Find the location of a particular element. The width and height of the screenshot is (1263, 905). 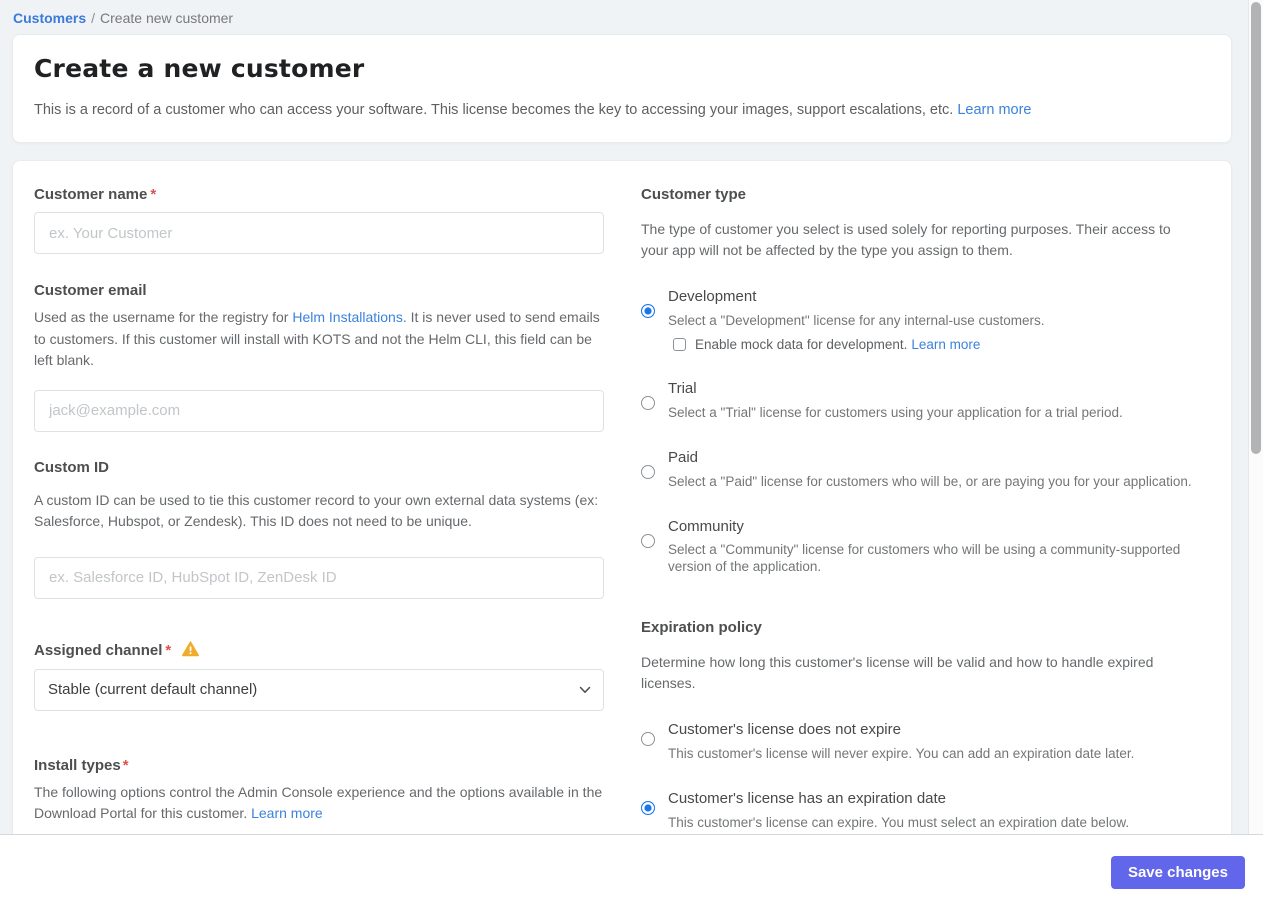

customer-name-label: Customer name * is located at coordinates (319, 194).